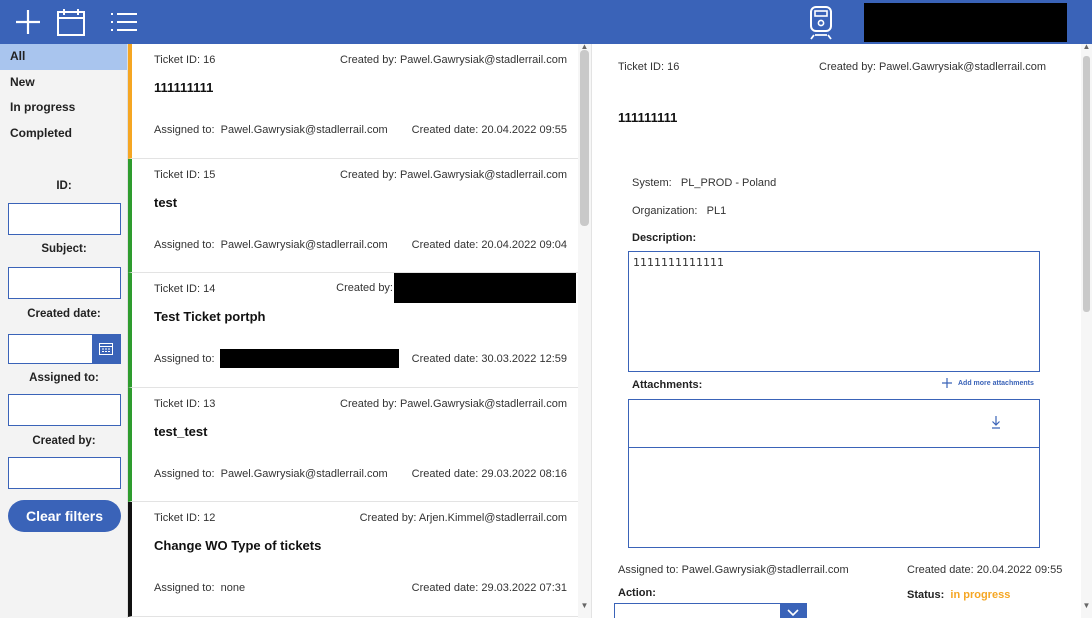 The width and height of the screenshot is (1092, 618). I want to click on ticket-created-by: Created by:, so click(456, 288).